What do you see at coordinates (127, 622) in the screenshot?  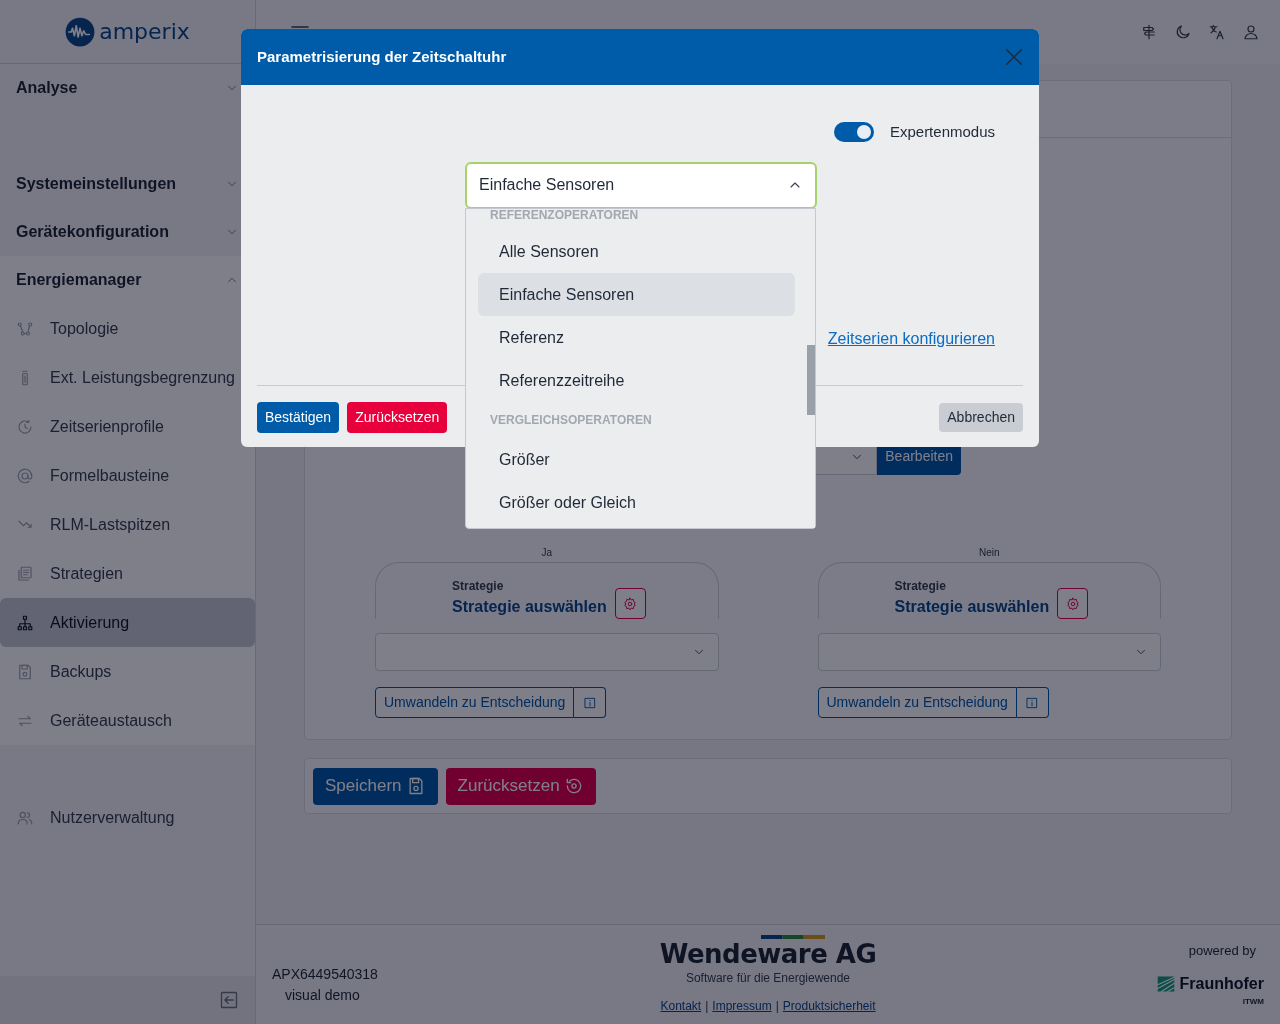 I see `sidebar-item: Aktivierung` at bounding box center [127, 622].